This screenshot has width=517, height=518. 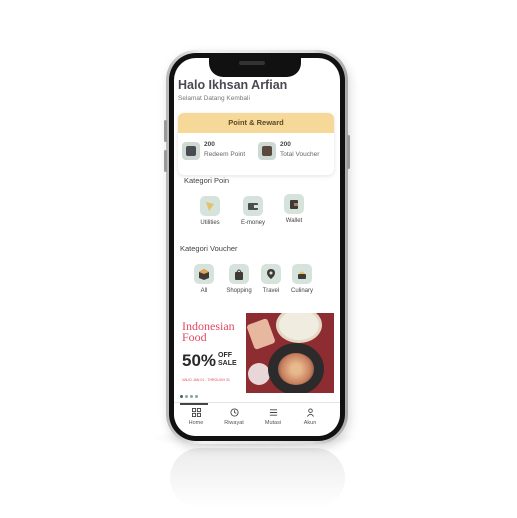 I want to click on category-shopping: Shopping, so click(x=239, y=279).